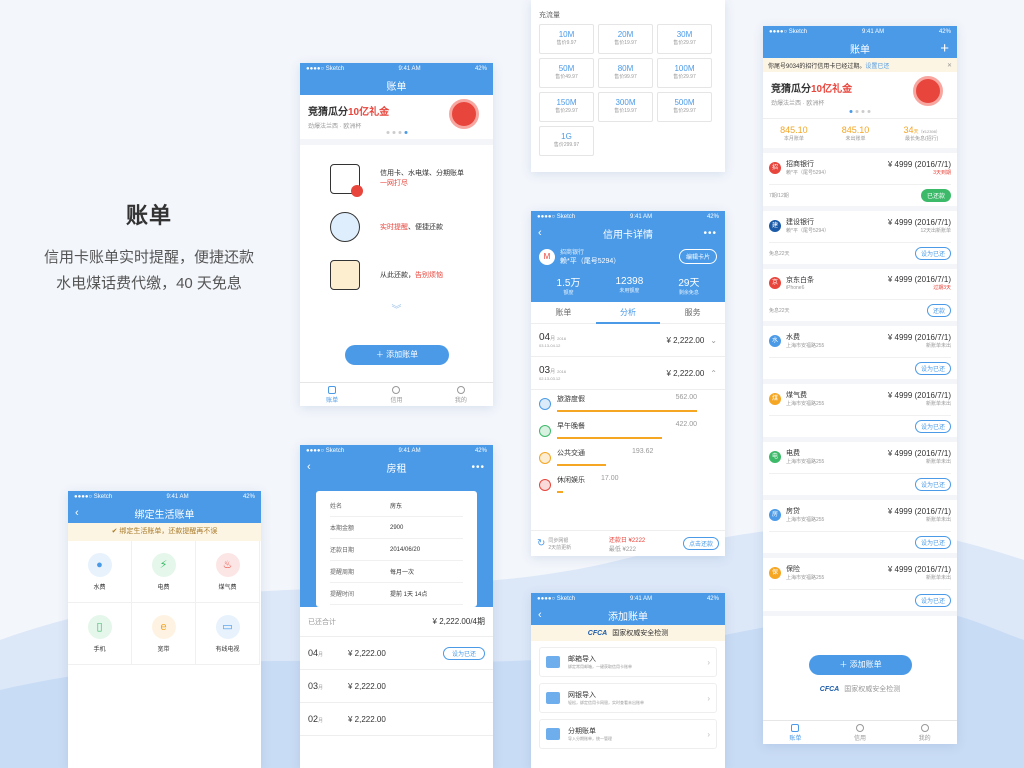  Describe the element at coordinates (860, 529) in the screenshot. I see `bill-card: 房房贷 上海市安福路255 ¥ 4999 (2016/7/1) 新账单未出 设为已还` at that location.